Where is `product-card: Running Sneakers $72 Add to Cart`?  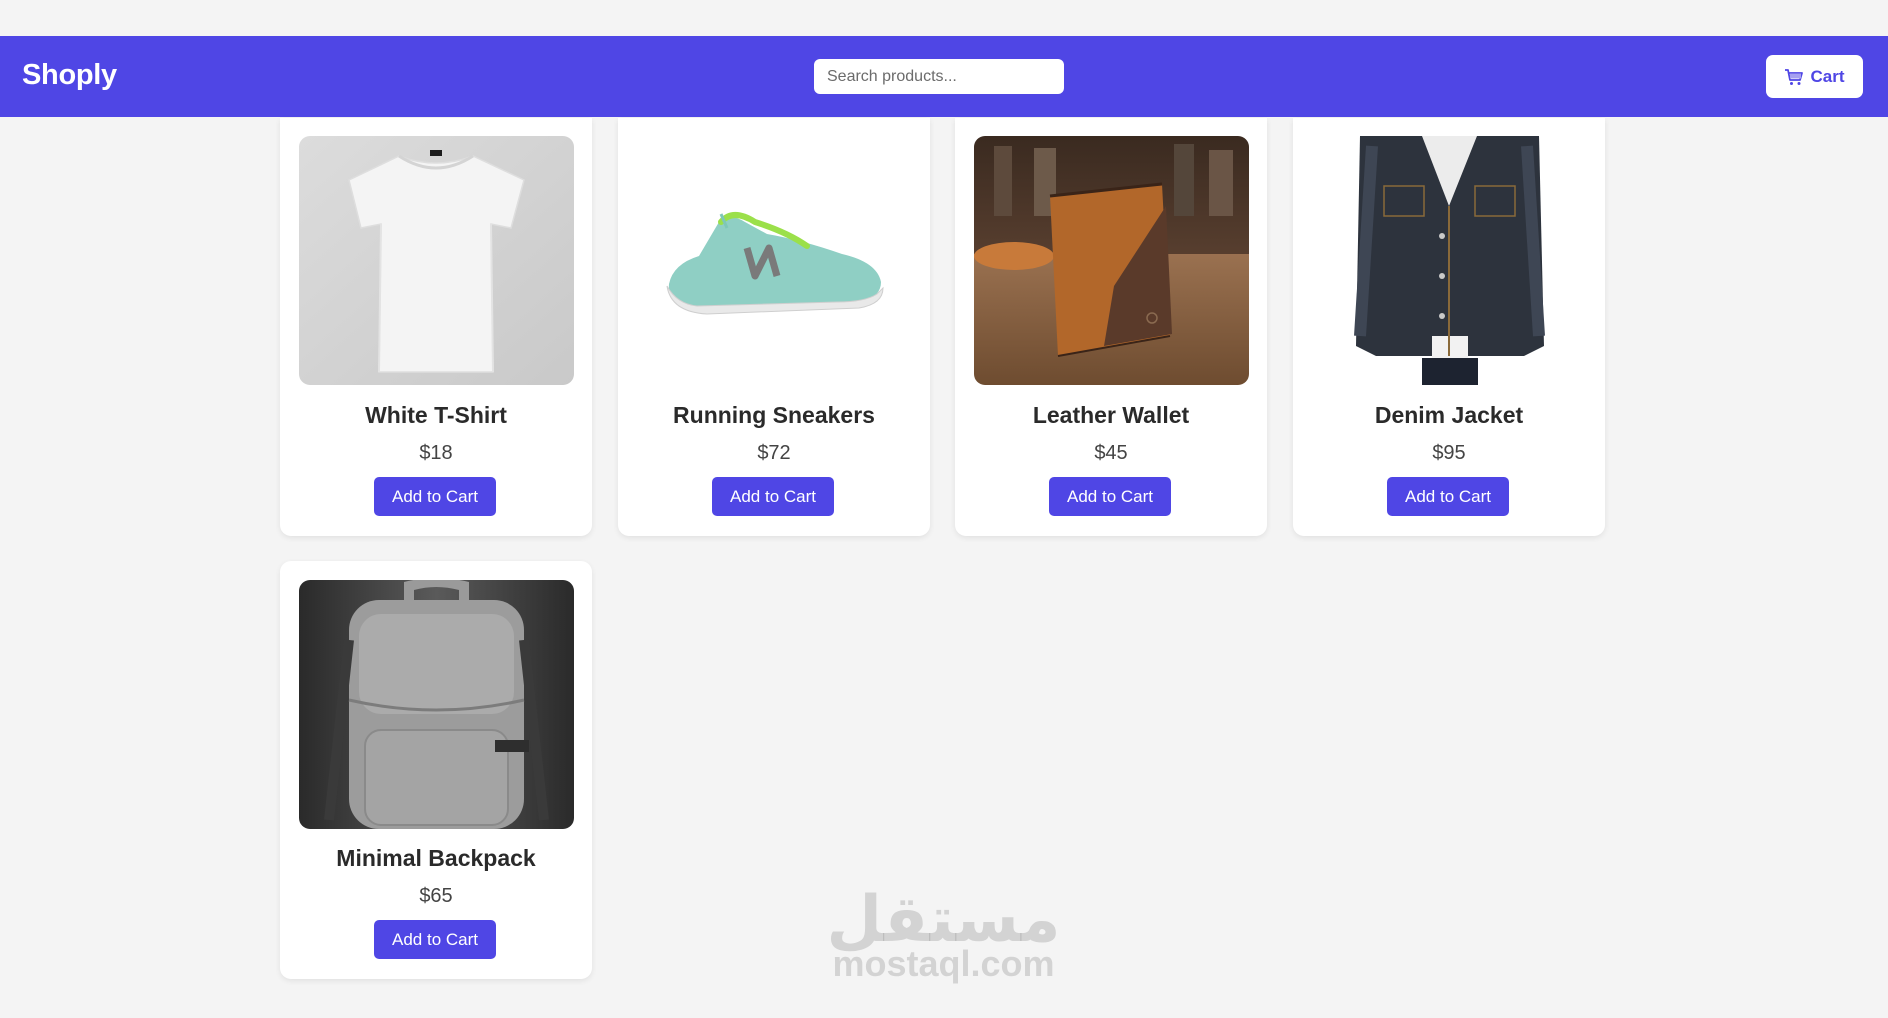
product-card: Running Sneakers $72 Add to Cart is located at coordinates (774, 327).